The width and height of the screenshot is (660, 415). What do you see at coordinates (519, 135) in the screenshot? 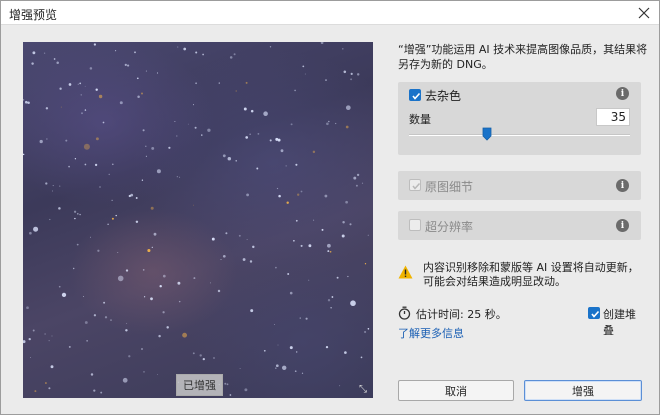
I see `amount-slider-track` at bounding box center [519, 135].